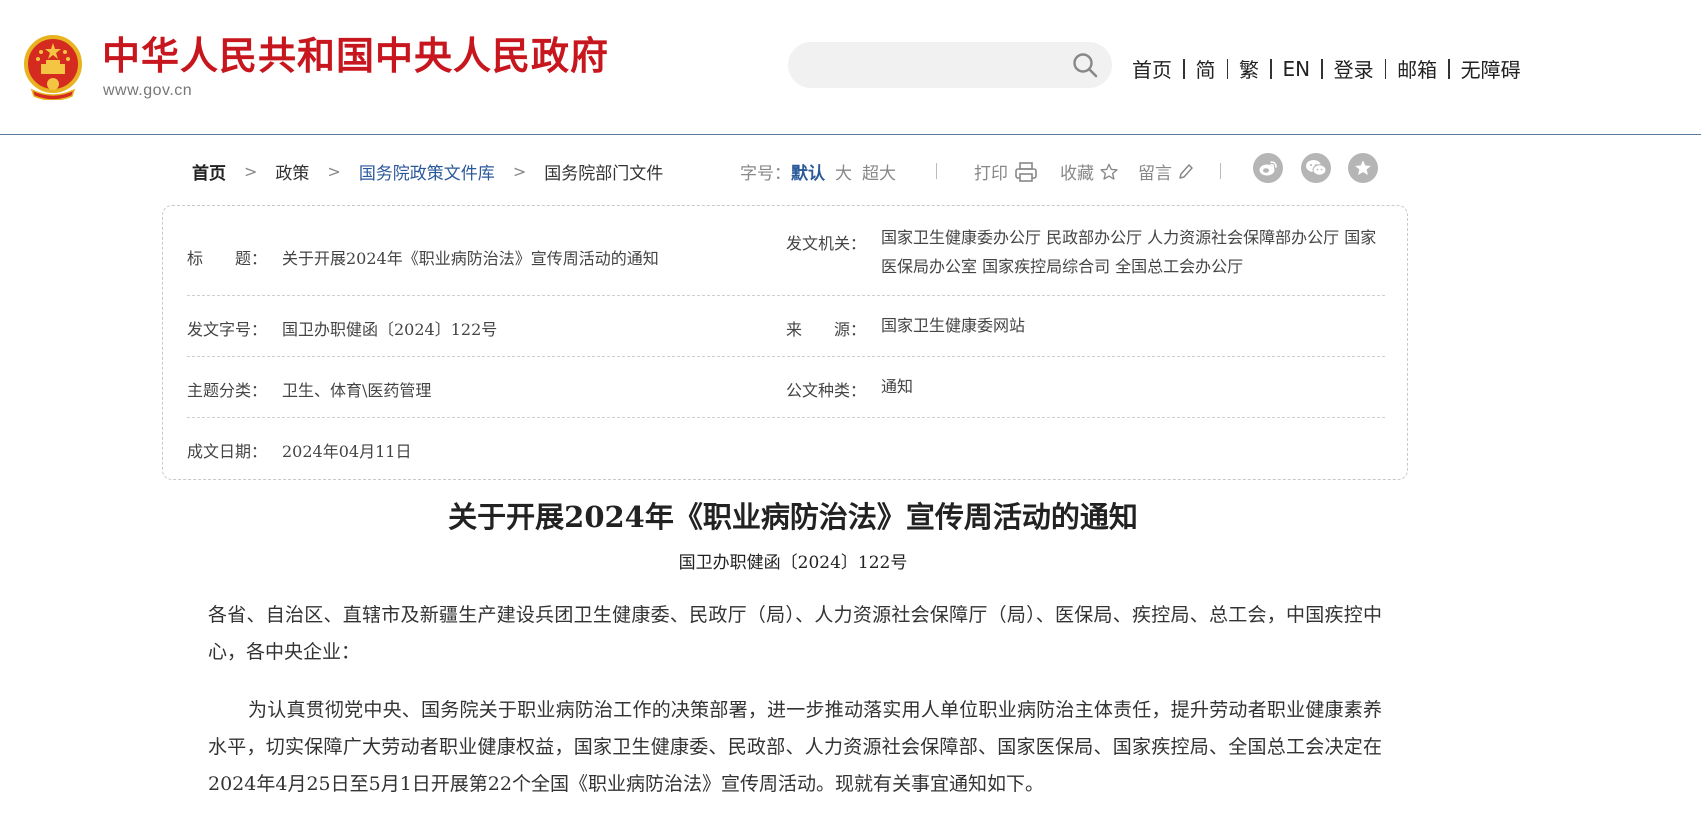 This screenshot has width=1701, height=813. What do you see at coordinates (1152, 68) in the screenshot?
I see `nav-home: 首页` at bounding box center [1152, 68].